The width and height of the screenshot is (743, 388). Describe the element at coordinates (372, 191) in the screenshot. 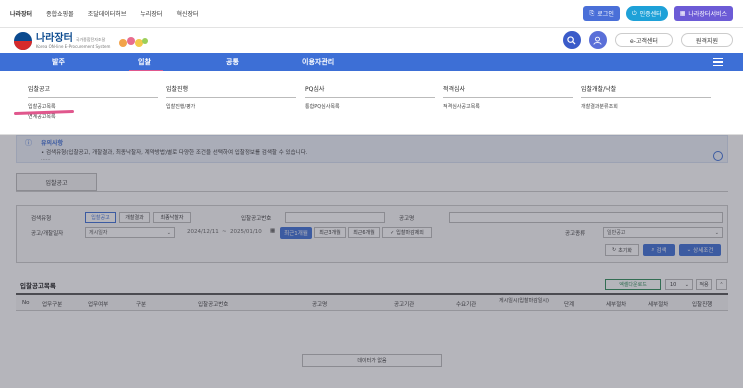

I see `tab-divider` at that location.